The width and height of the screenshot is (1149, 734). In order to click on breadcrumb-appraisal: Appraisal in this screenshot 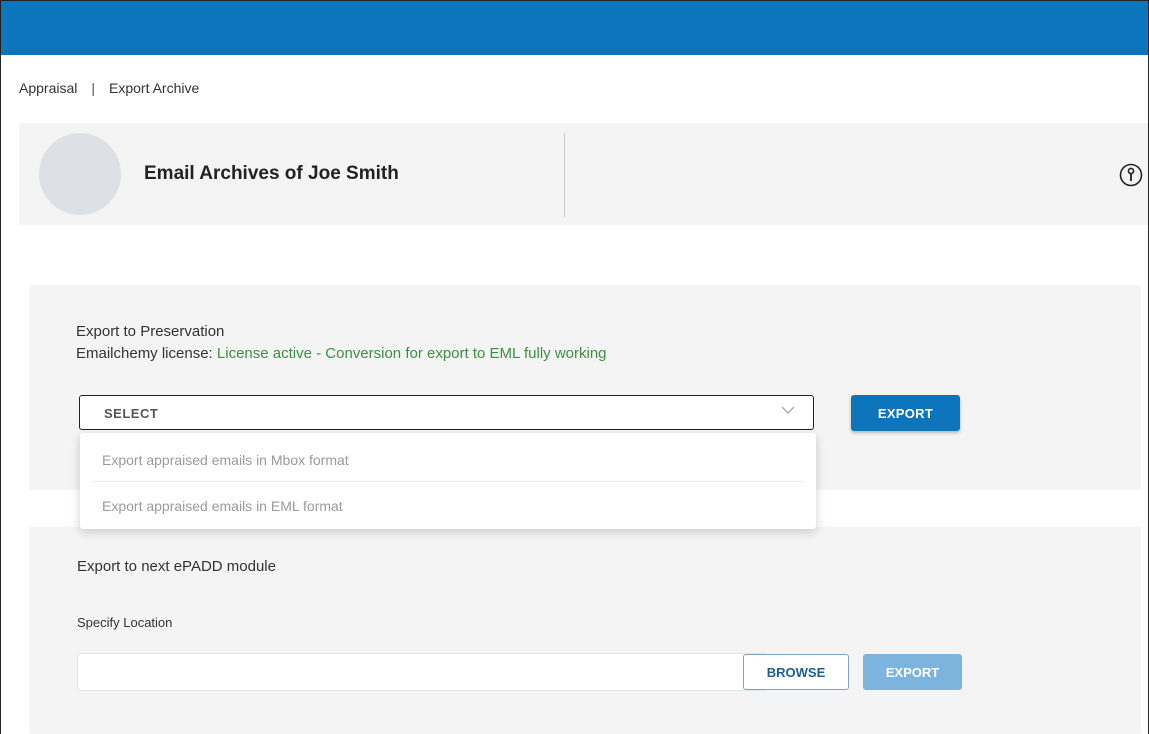, I will do `click(48, 88)`.